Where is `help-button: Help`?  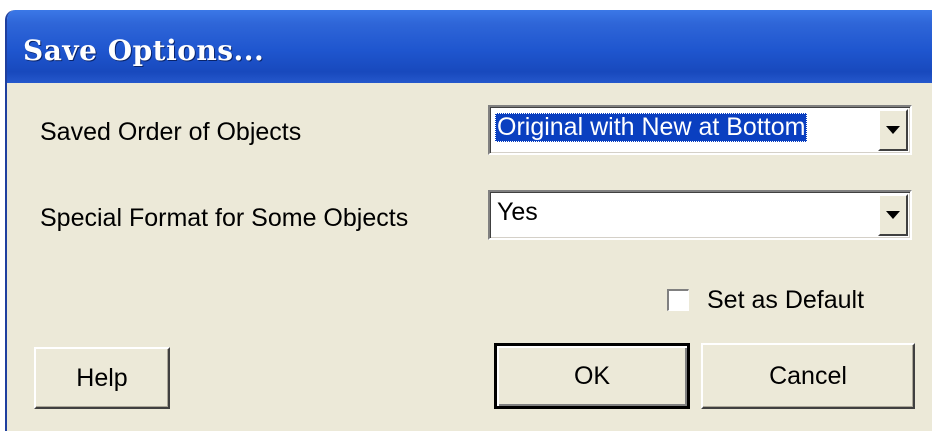 help-button: Help is located at coordinates (102, 378).